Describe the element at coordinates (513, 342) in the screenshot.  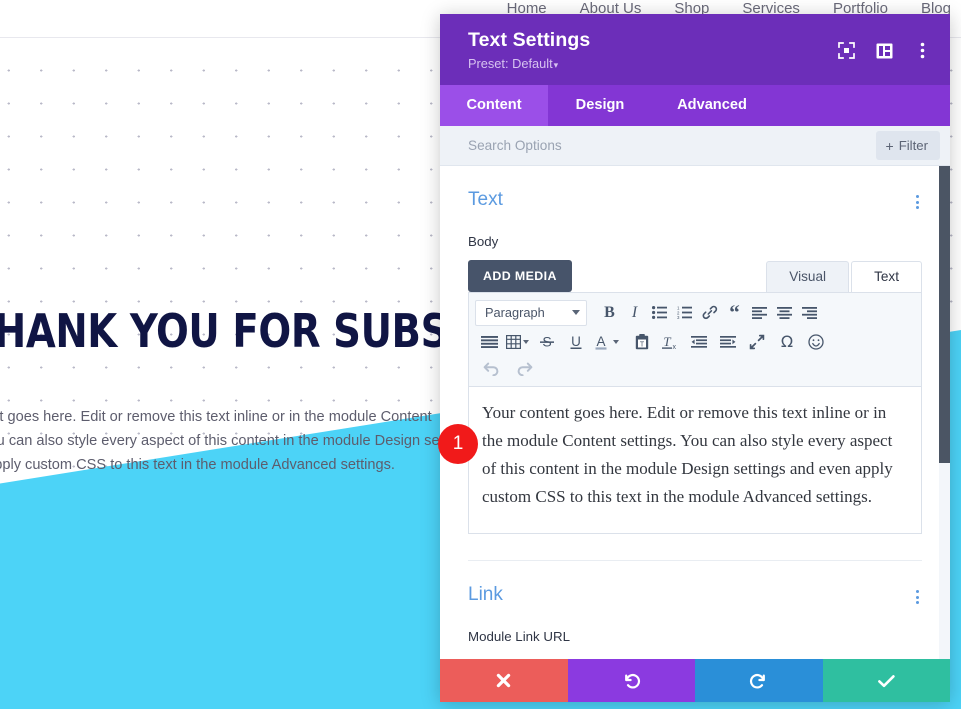
I see `table-icon` at that location.